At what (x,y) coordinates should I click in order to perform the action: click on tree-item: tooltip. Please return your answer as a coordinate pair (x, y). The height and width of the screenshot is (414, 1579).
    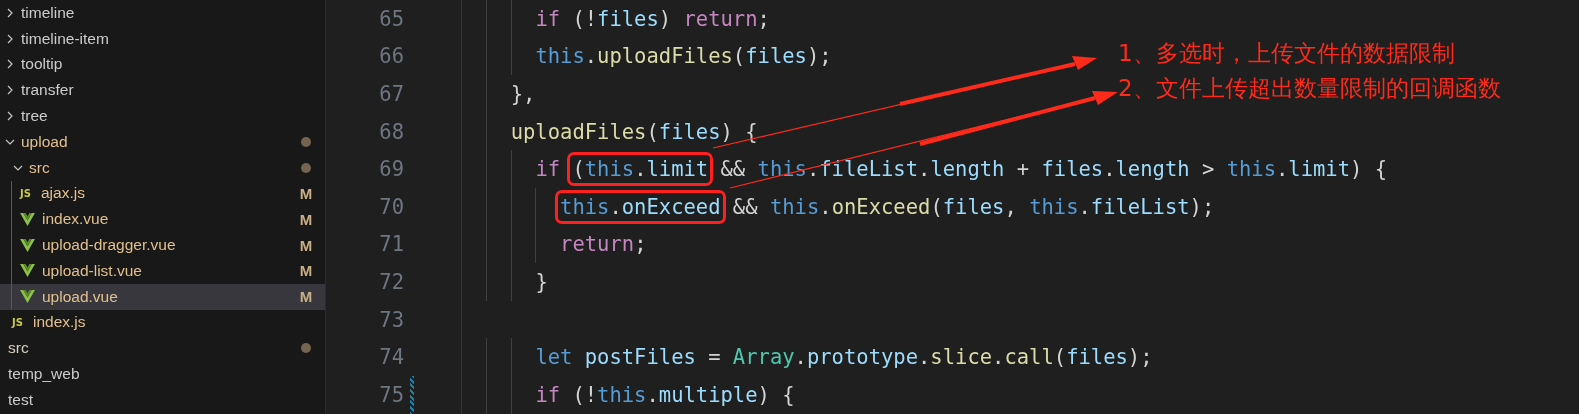
    Looking at the image, I should click on (162, 64).